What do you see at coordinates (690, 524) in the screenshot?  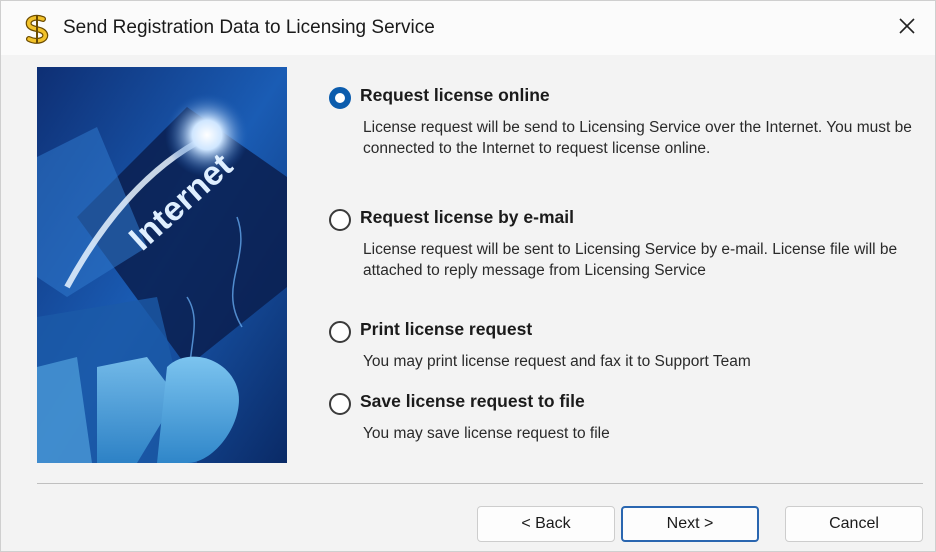 I see `next-button: Next >` at bounding box center [690, 524].